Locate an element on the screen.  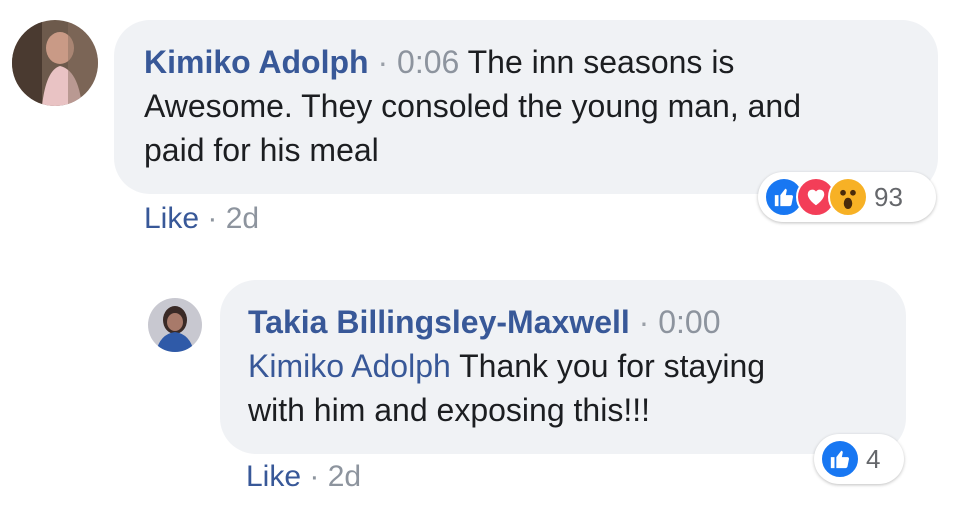
timestamp-link: 0:06 is located at coordinates (428, 62).